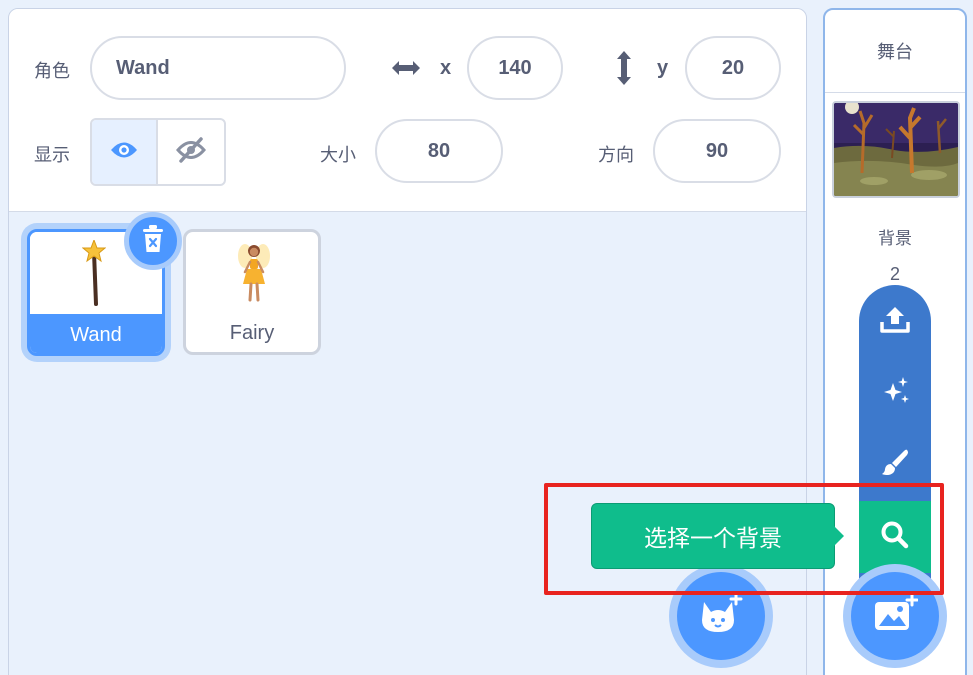 The height and width of the screenshot is (675, 973). I want to click on fairy-icon, so click(254, 276).